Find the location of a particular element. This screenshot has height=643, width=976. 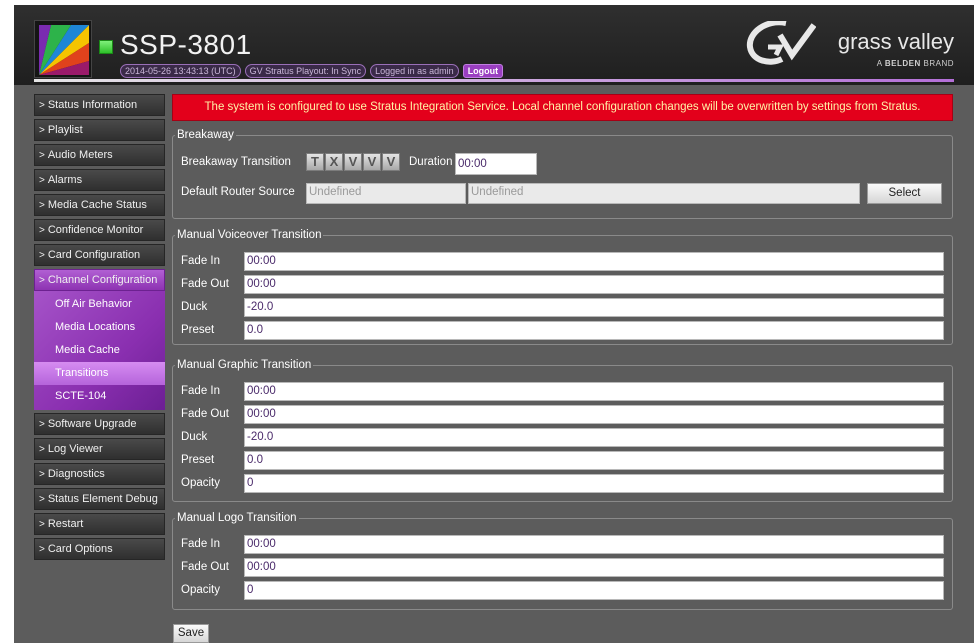

duration-label: Duration is located at coordinates (431, 162).